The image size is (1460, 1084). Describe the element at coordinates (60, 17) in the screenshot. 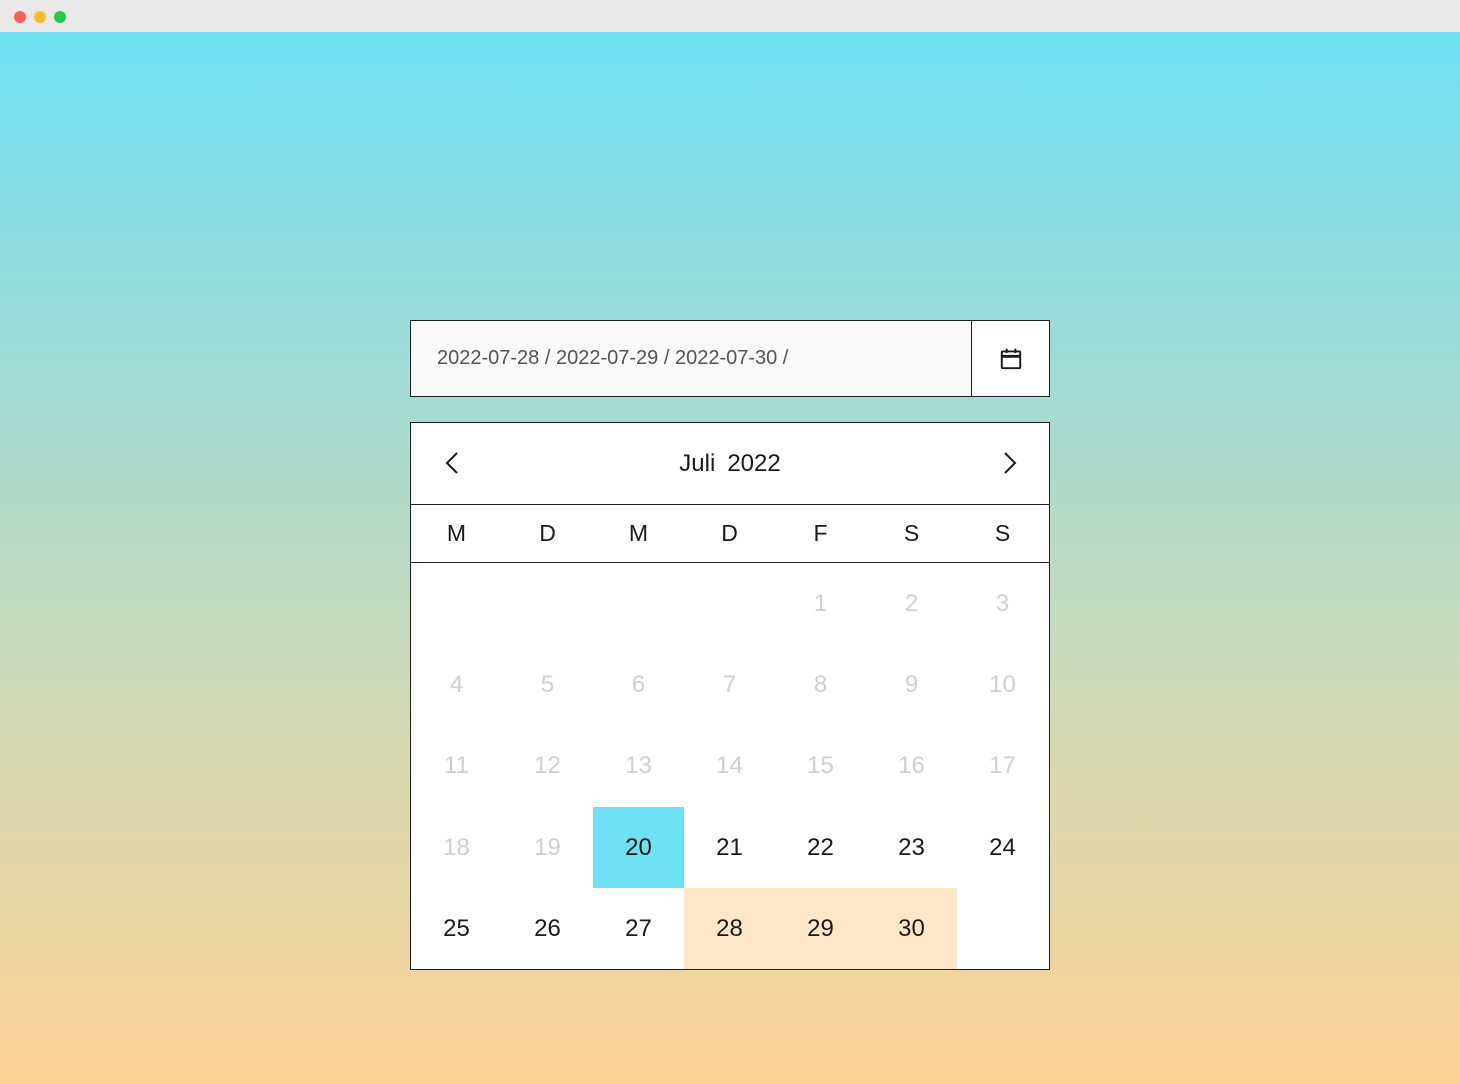

I see `maximize-window-button` at that location.